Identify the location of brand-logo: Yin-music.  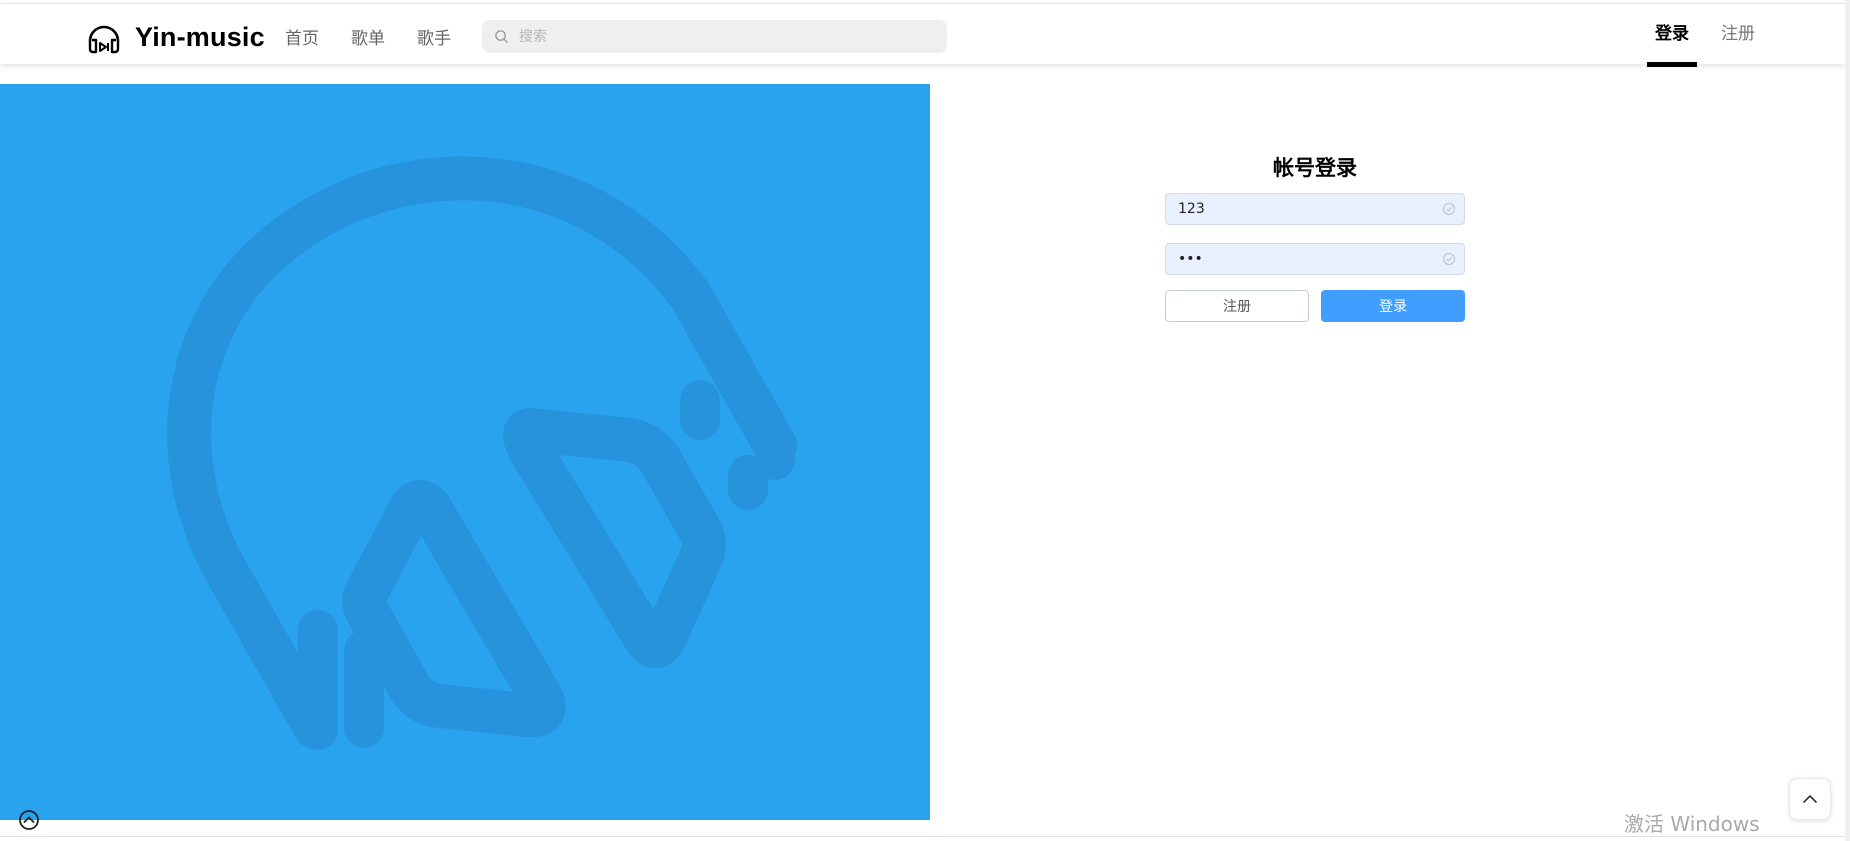
(175, 37).